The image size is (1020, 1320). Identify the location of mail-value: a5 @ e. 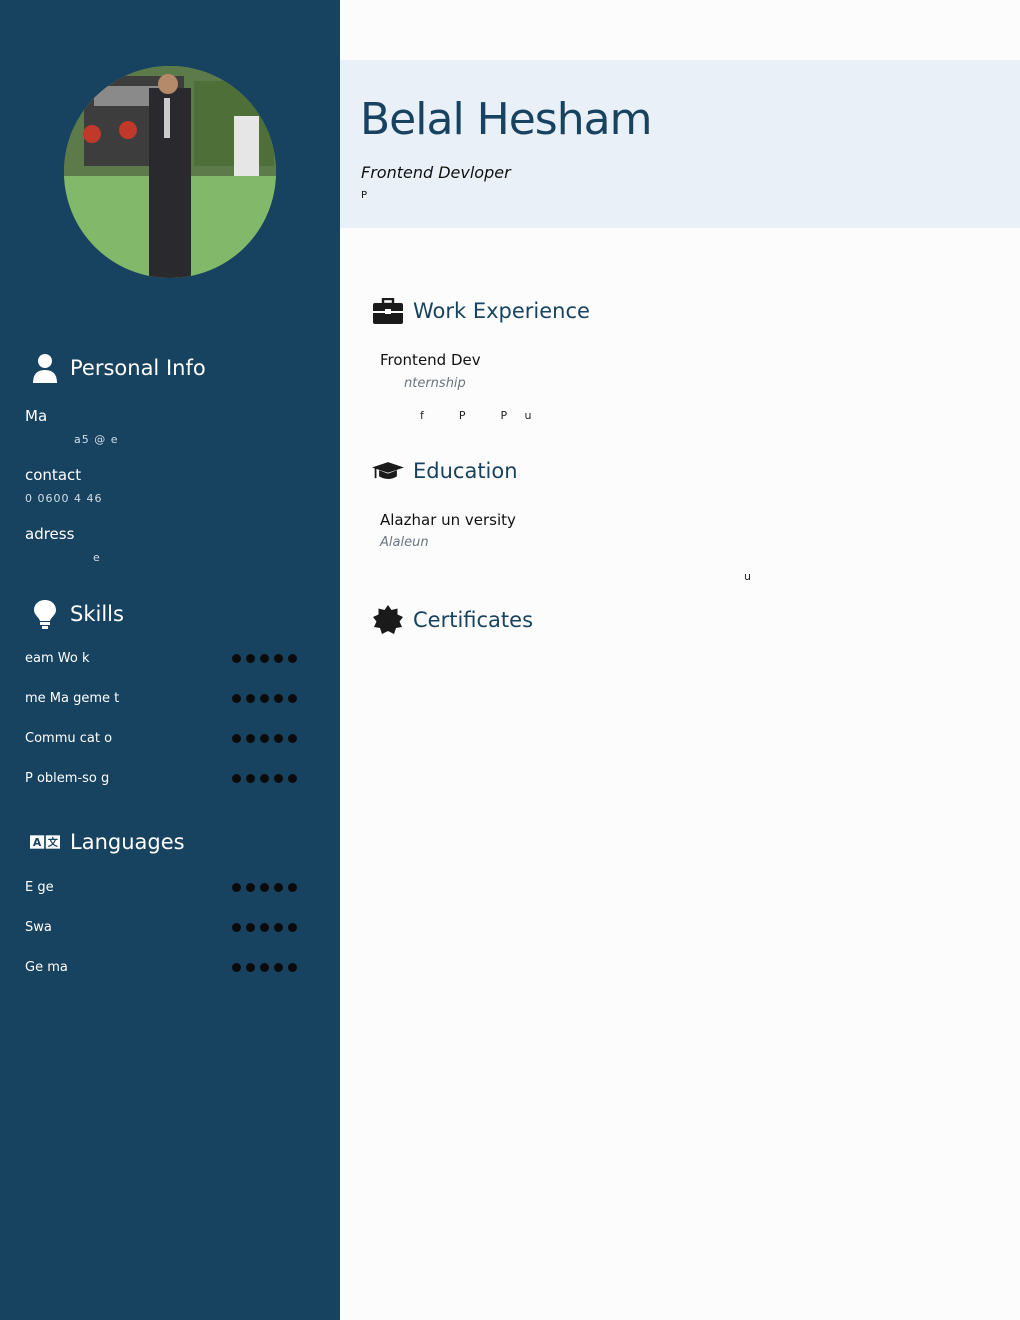
(96, 439).